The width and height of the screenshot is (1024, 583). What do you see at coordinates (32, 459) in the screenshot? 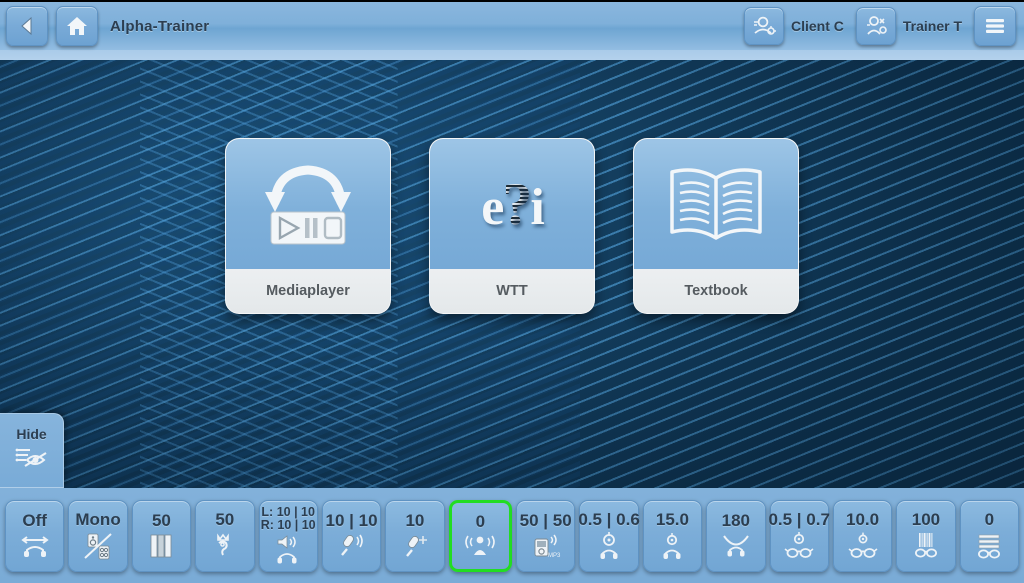
I see `hide-eye-icon` at bounding box center [32, 459].